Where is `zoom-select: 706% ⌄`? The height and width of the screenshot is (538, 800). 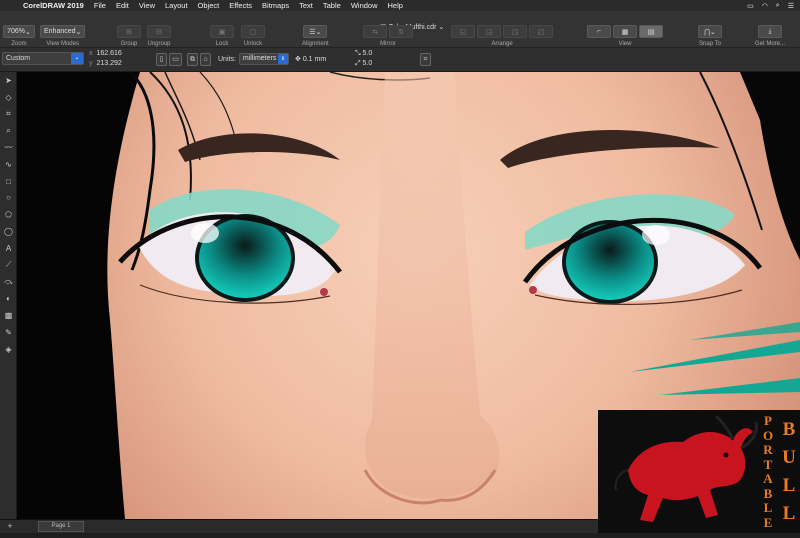
zoom-select: 706% ⌄ is located at coordinates (19, 31).